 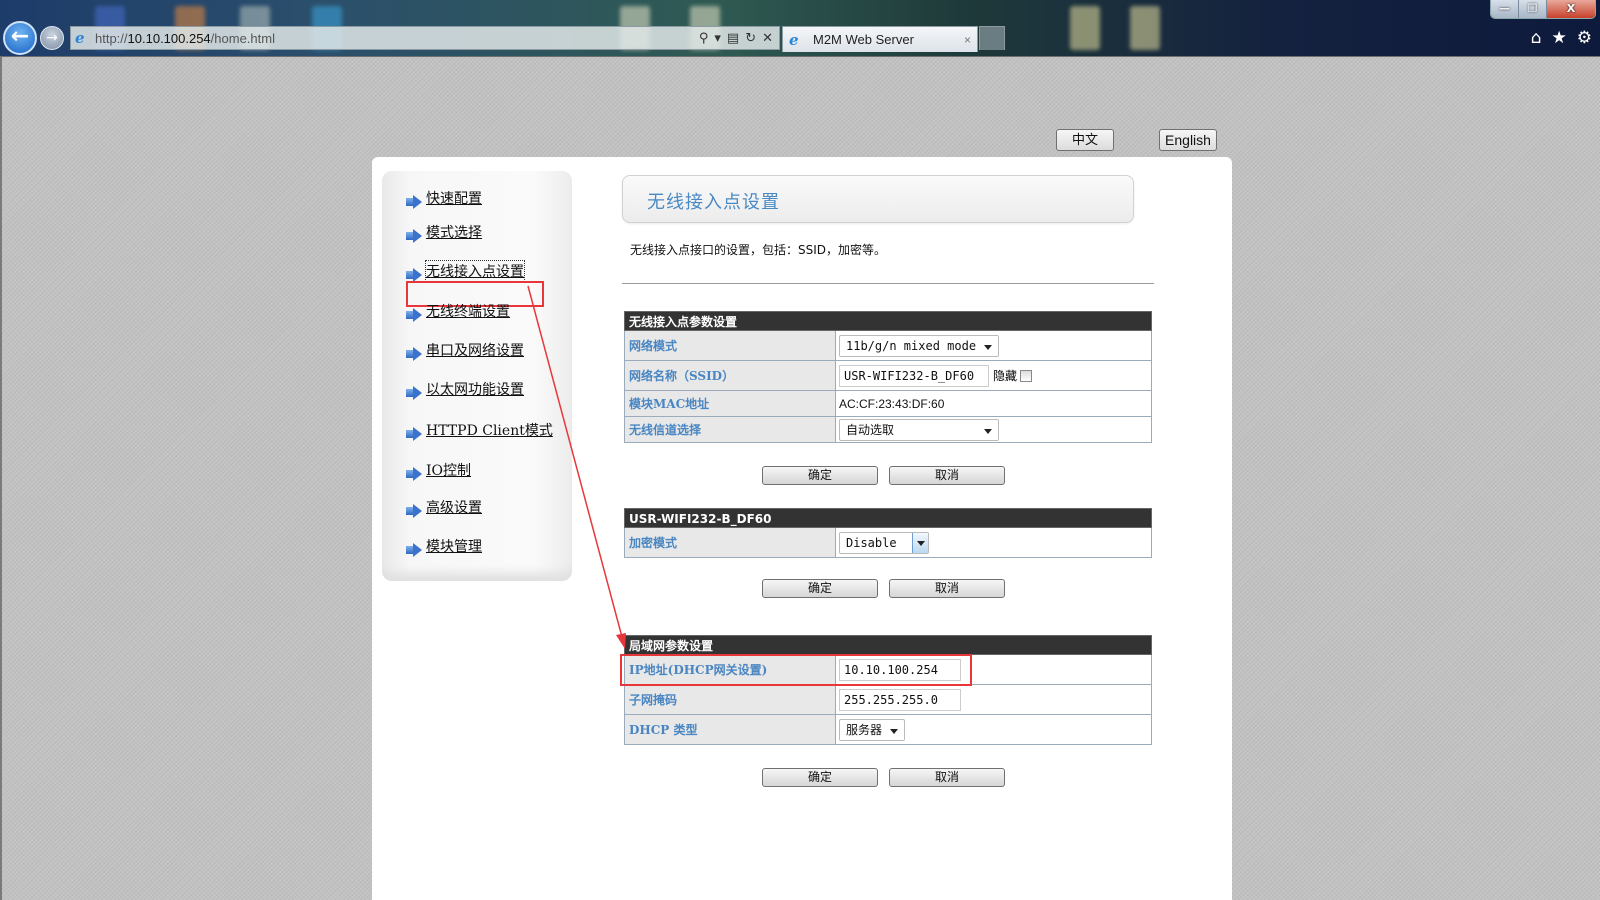 I want to click on minimize-button: —, so click(x=1505, y=9).